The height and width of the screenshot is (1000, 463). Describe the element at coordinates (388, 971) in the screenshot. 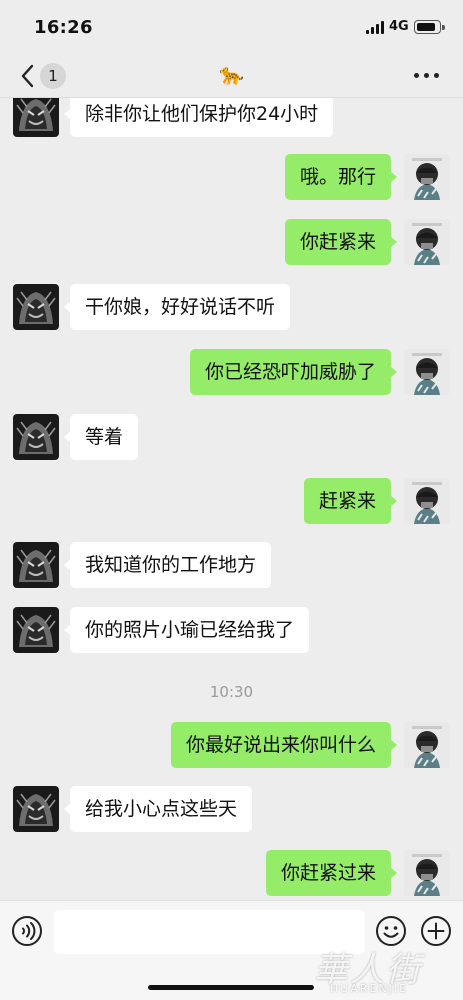

I see `watermark-logo: 華人街 HUARENJIE` at that location.